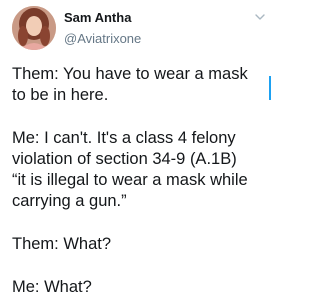  I want to click on author-handle: @Aviatrixone, so click(102, 38).